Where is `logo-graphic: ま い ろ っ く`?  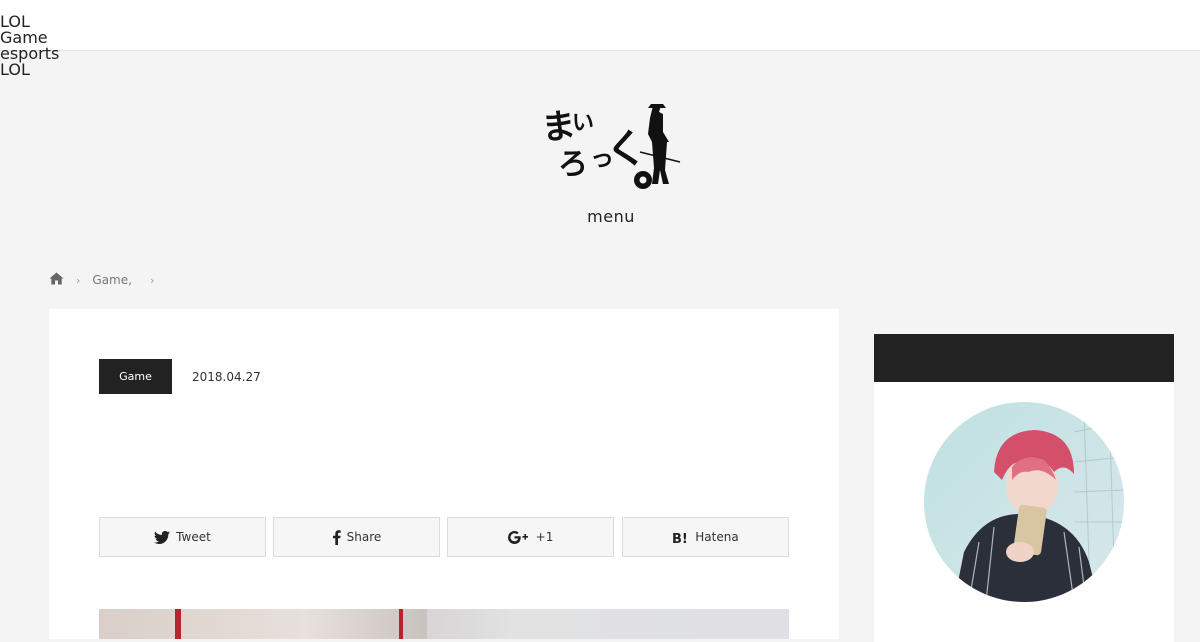 logo-graphic: ま い ろ っ く is located at coordinates (610, 146).